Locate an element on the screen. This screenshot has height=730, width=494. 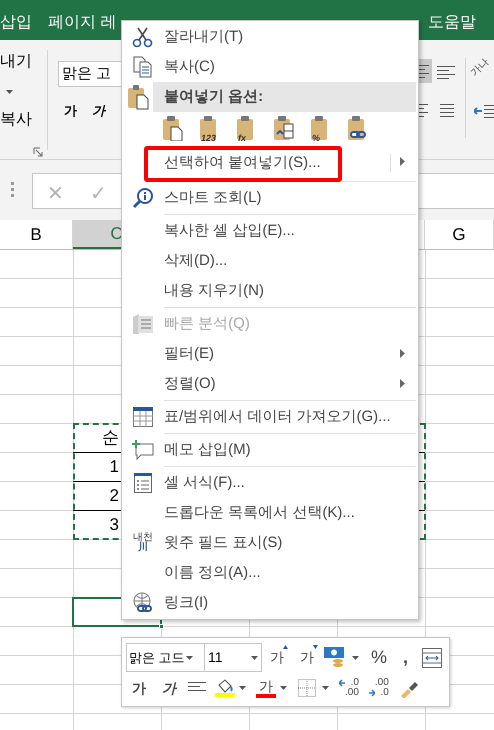
percent-button: % is located at coordinates (379, 657).